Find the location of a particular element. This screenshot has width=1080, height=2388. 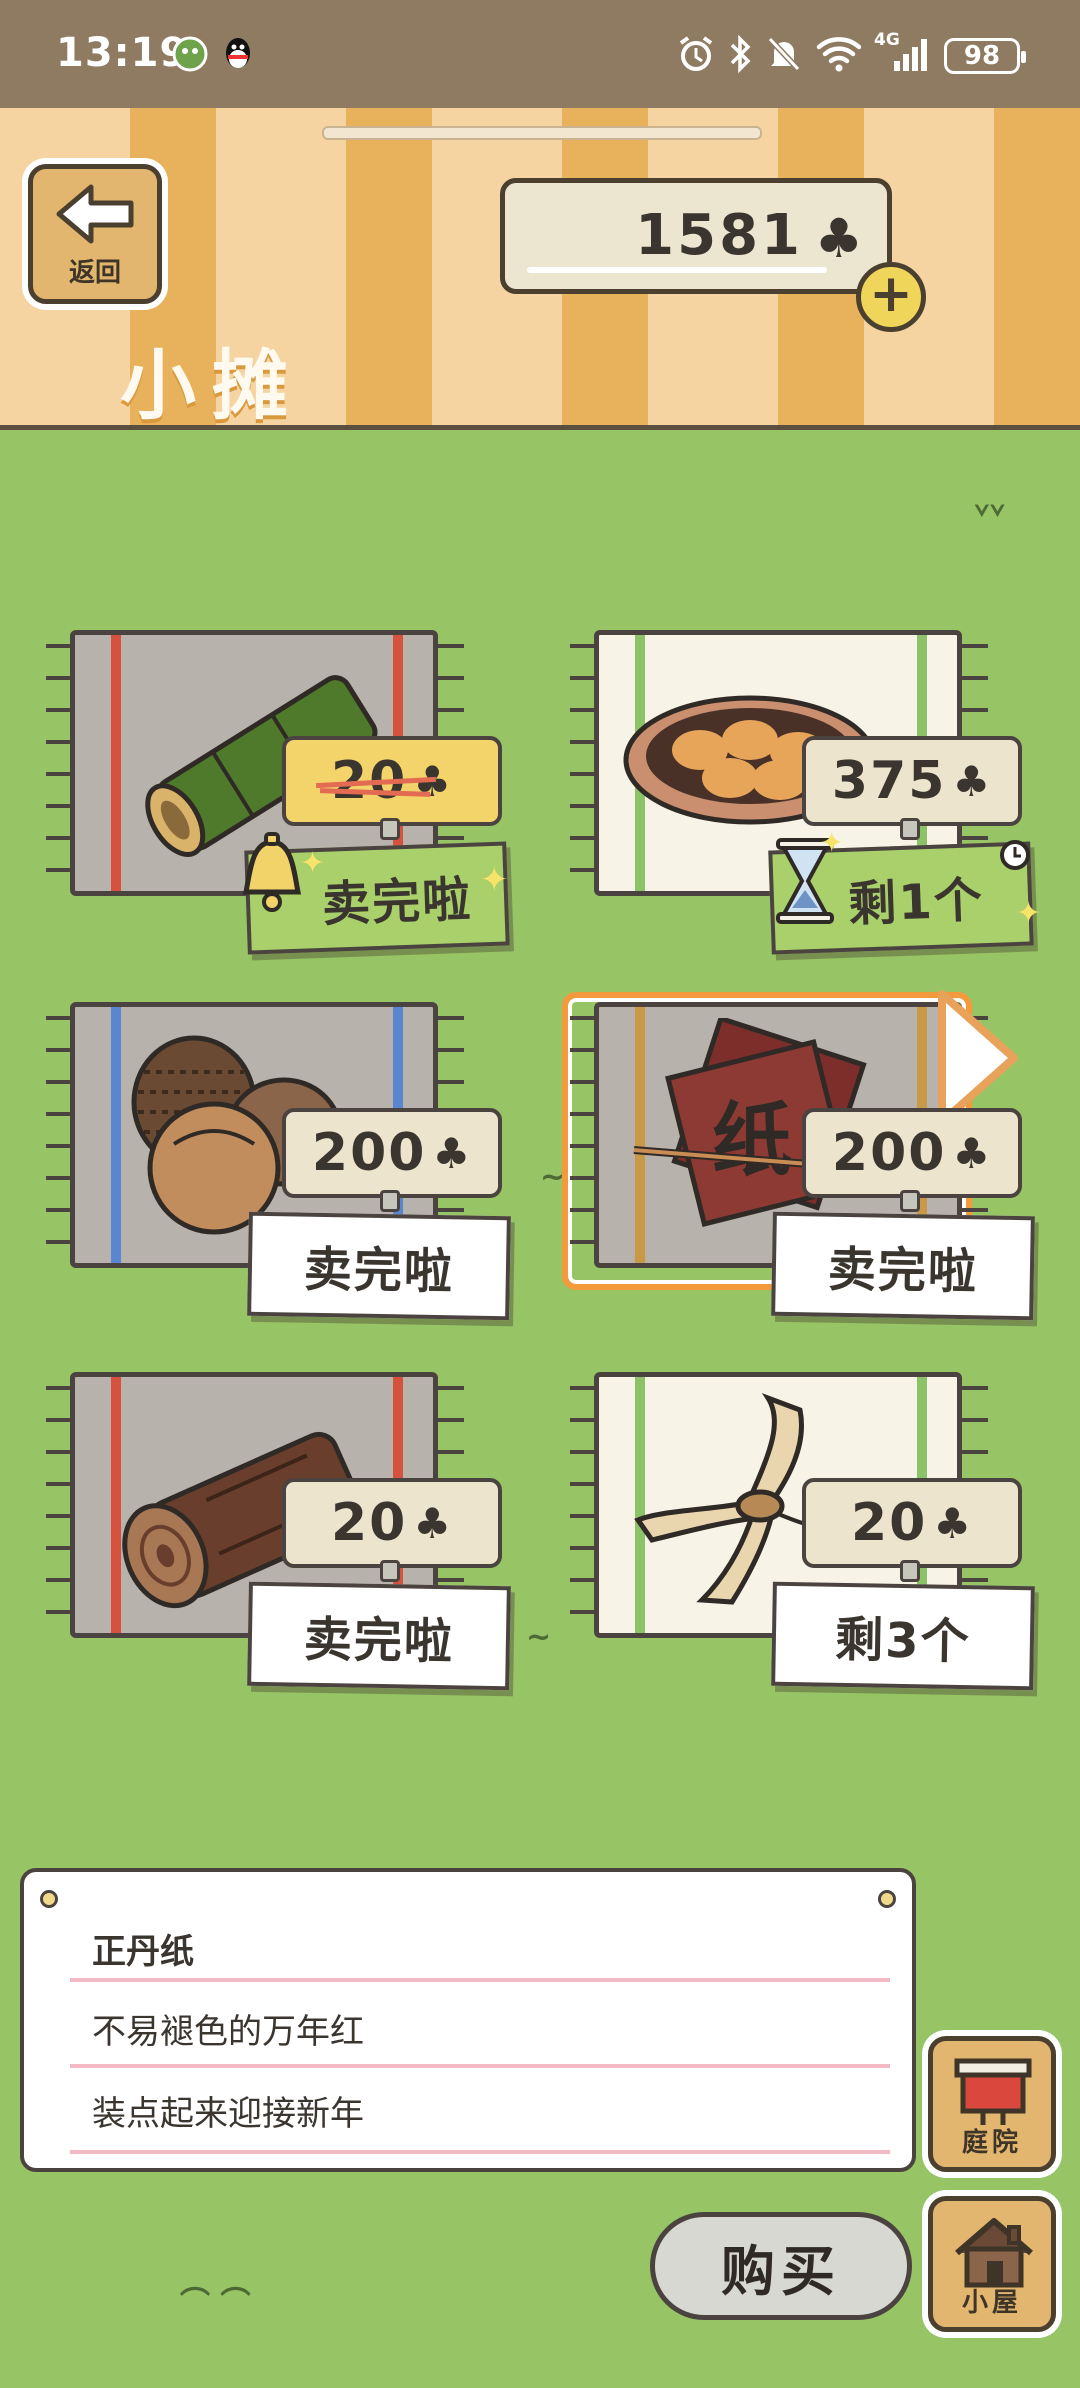

app-notification-icon is located at coordinates (190, 54).